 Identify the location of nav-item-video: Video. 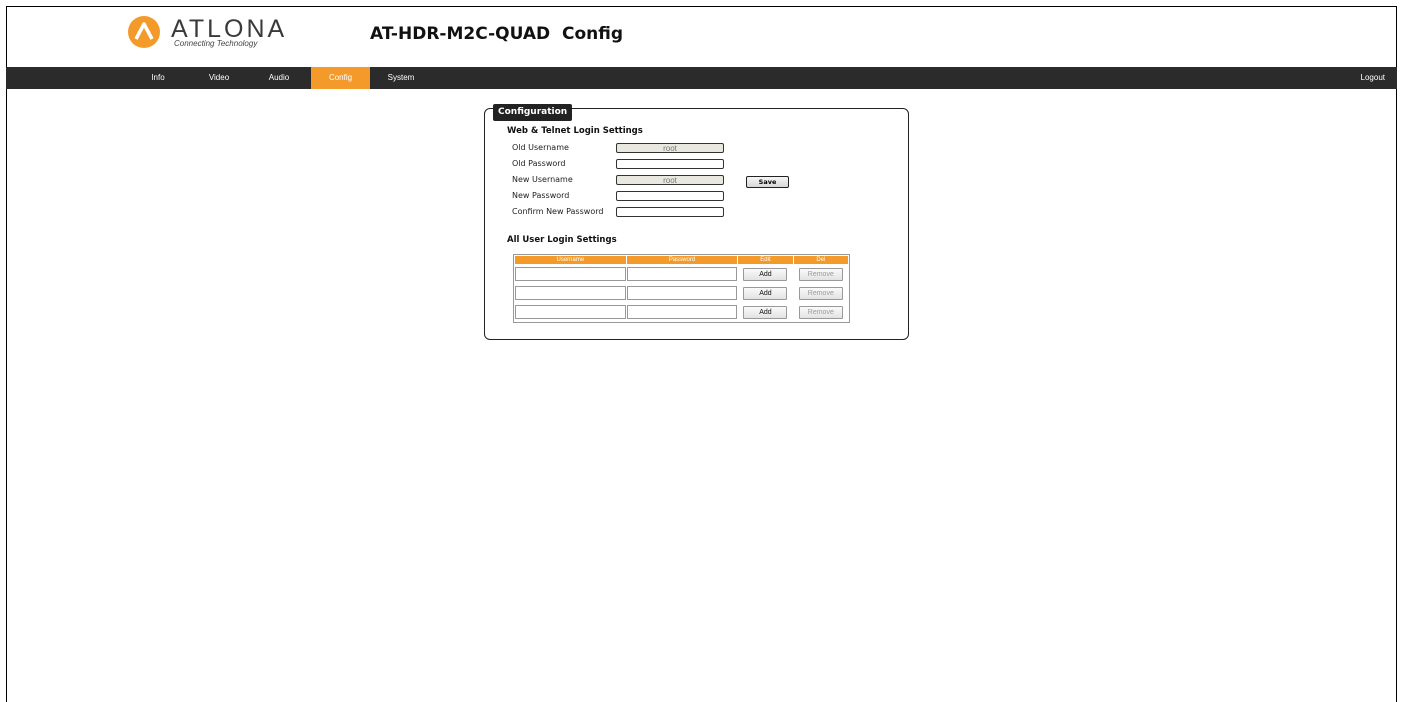
(219, 78).